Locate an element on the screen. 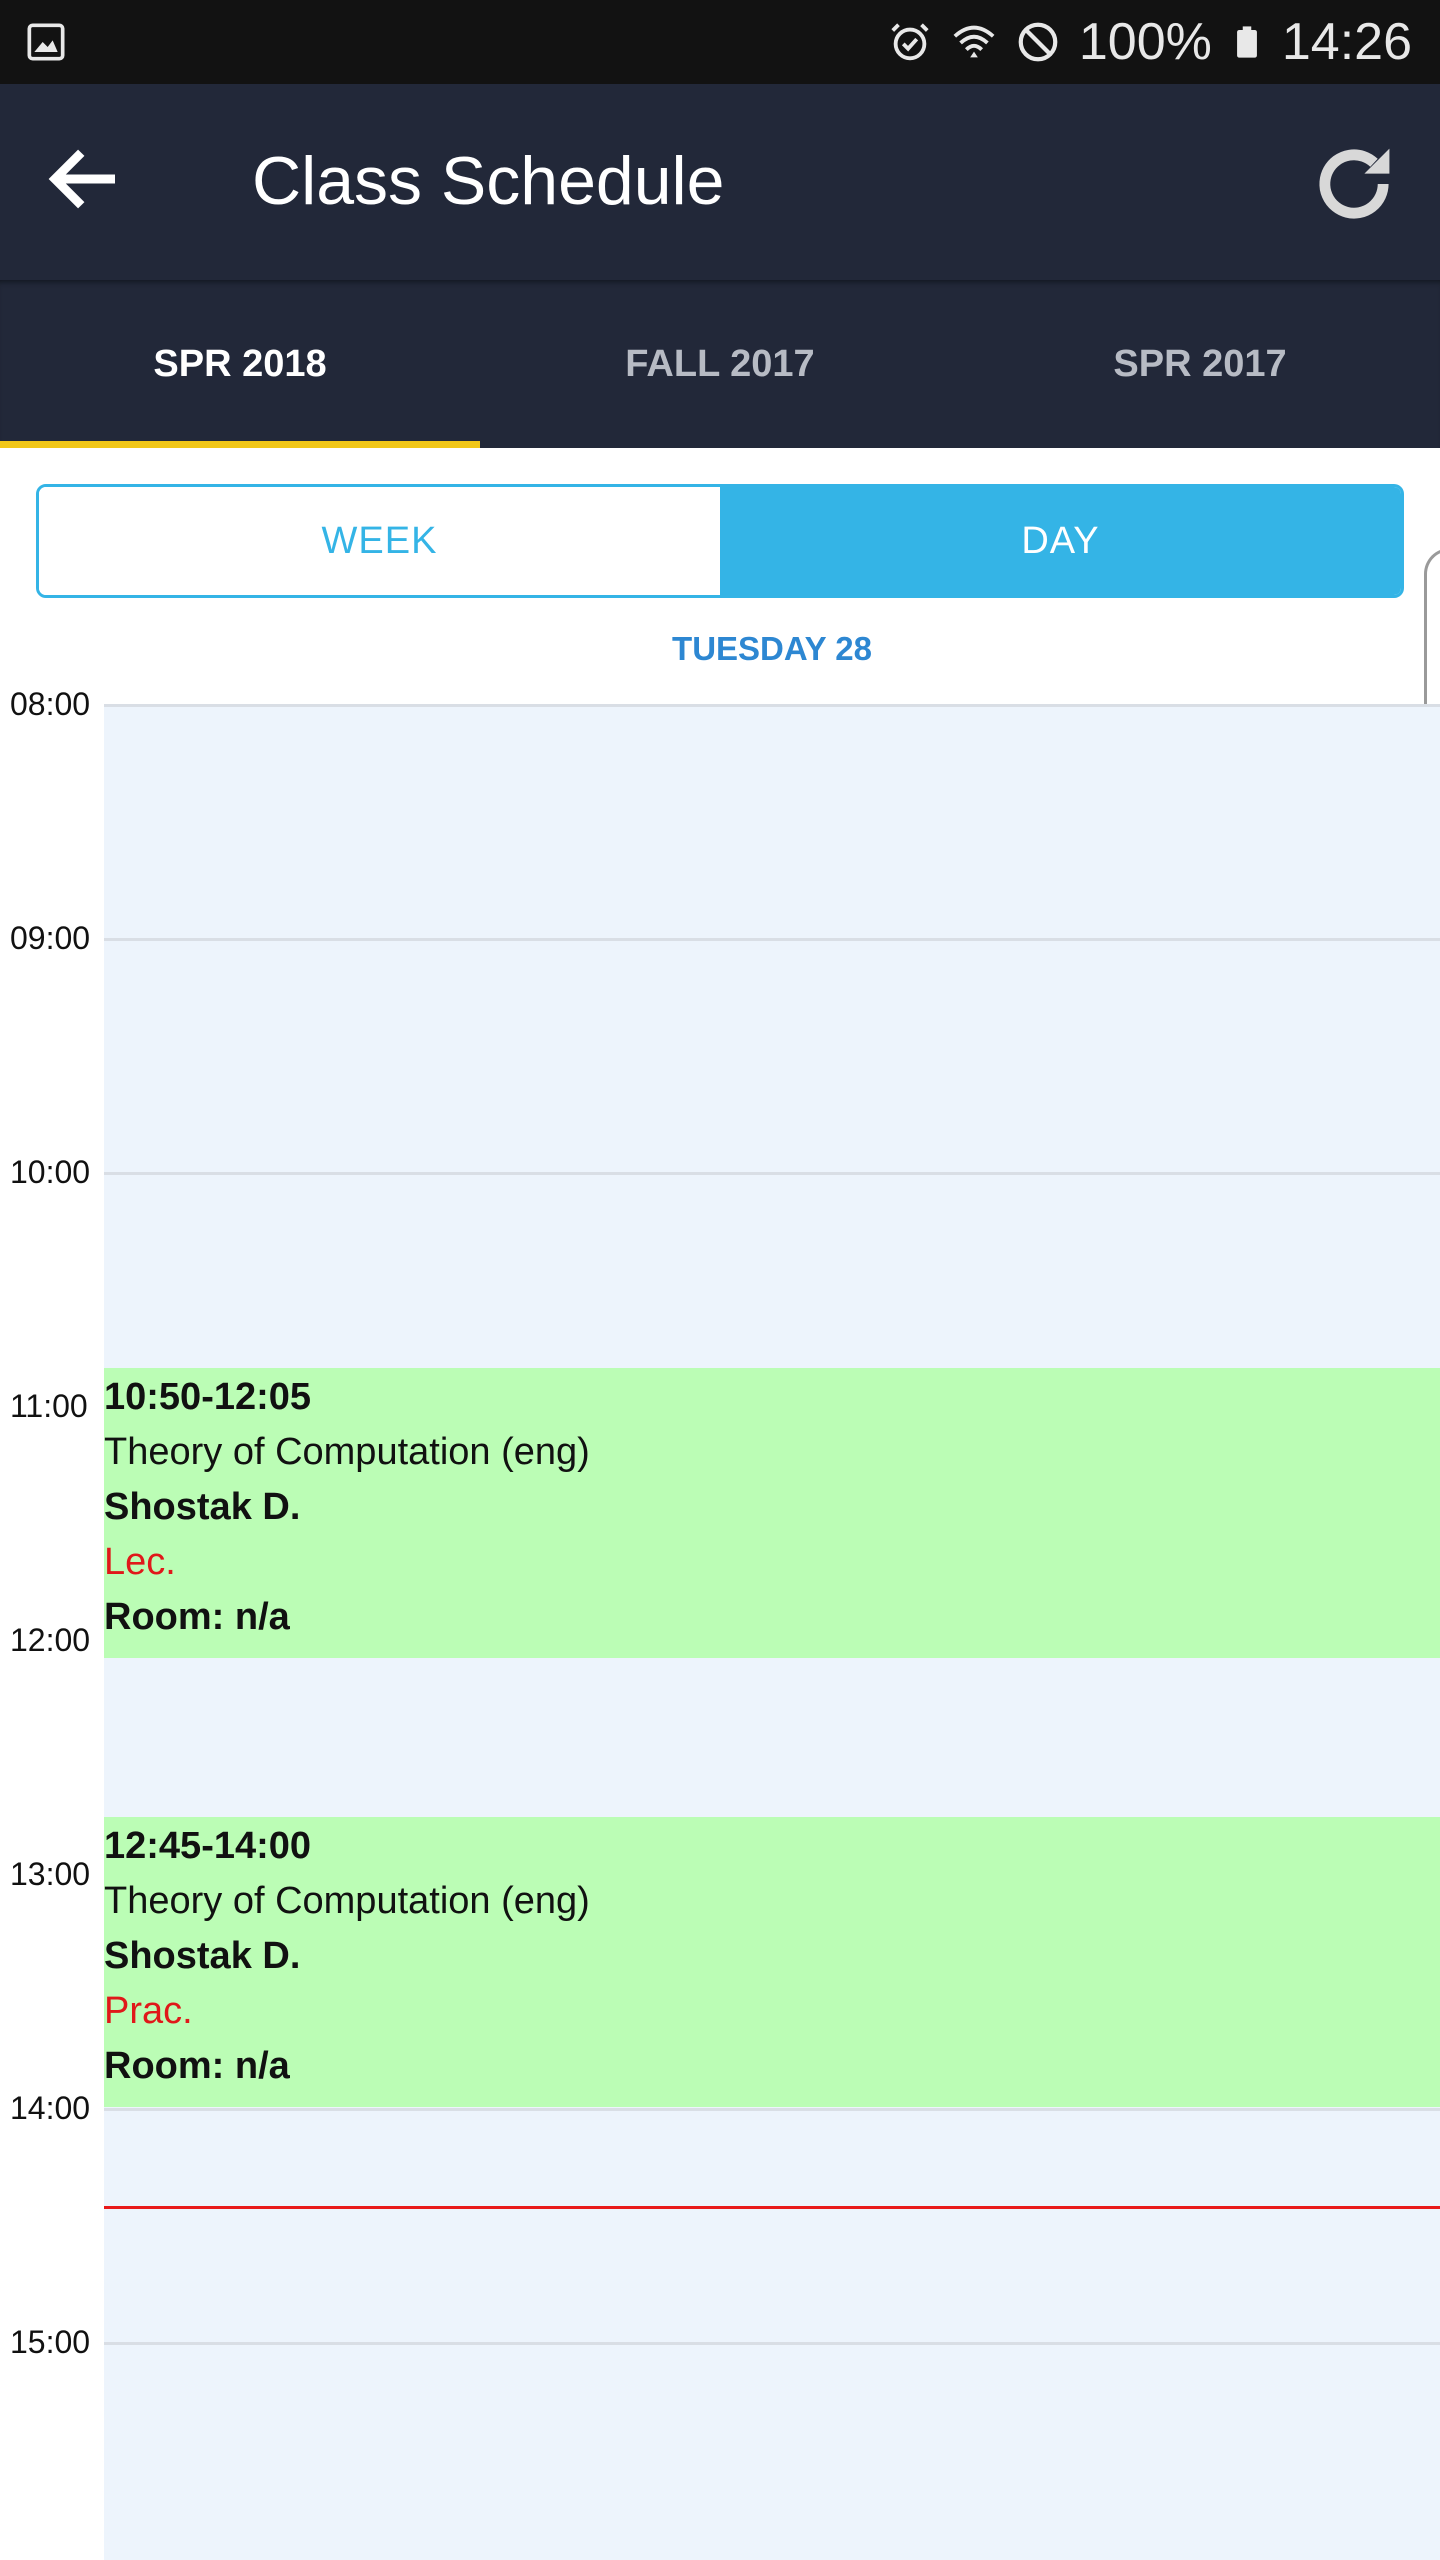 The image size is (1440, 2560). time-label: 09:00 is located at coordinates (50, 938).